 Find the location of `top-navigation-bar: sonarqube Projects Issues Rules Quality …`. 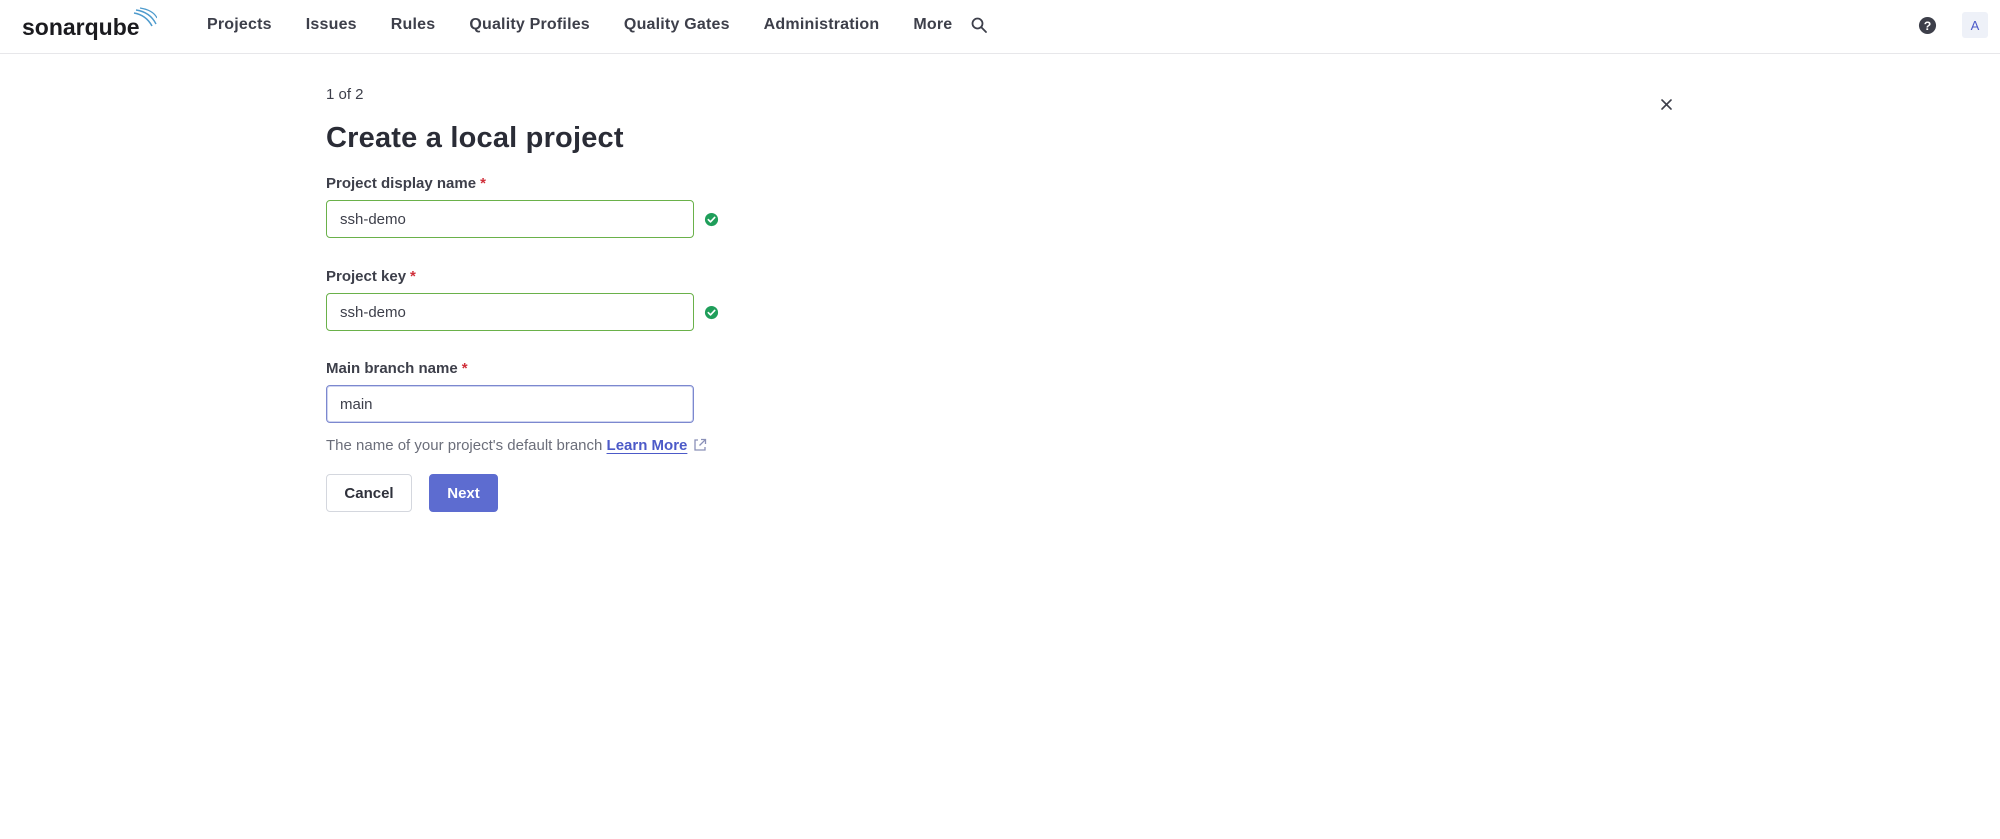

top-navigation-bar: sonarqube Projects Issues Rules Quality … is located at coordinates (1000, 27).